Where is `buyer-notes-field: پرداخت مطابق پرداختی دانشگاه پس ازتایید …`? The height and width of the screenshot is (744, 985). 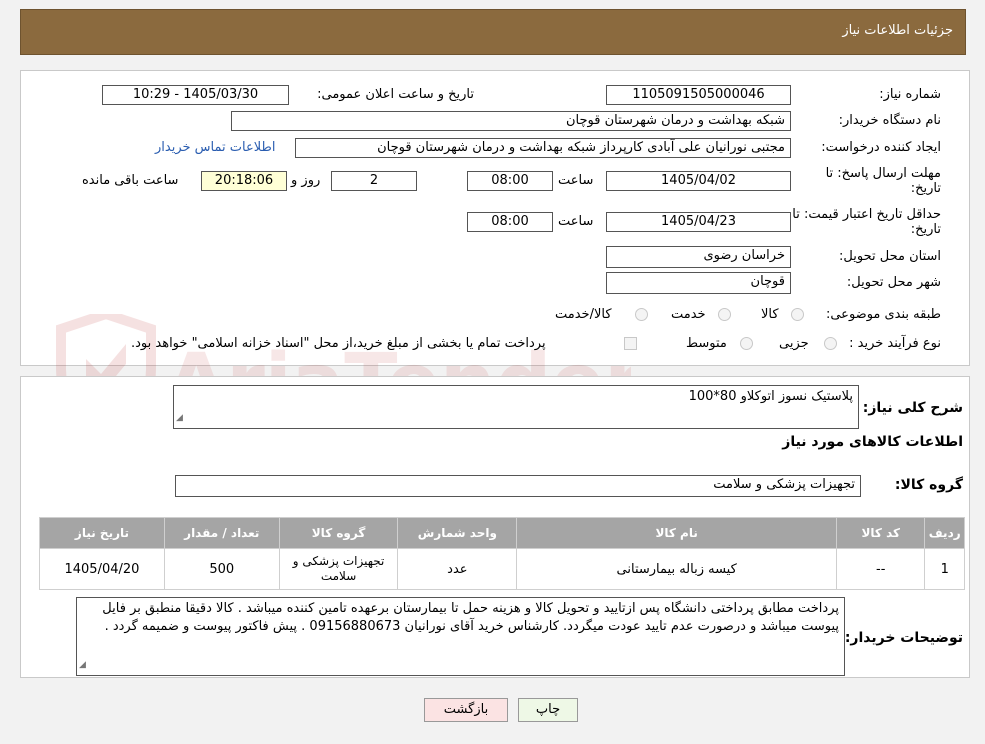
buyer-notes-field: پرداخت مطابق پرداختی دانشگاه پس ازتایید … is located at coordinates (460, 636).